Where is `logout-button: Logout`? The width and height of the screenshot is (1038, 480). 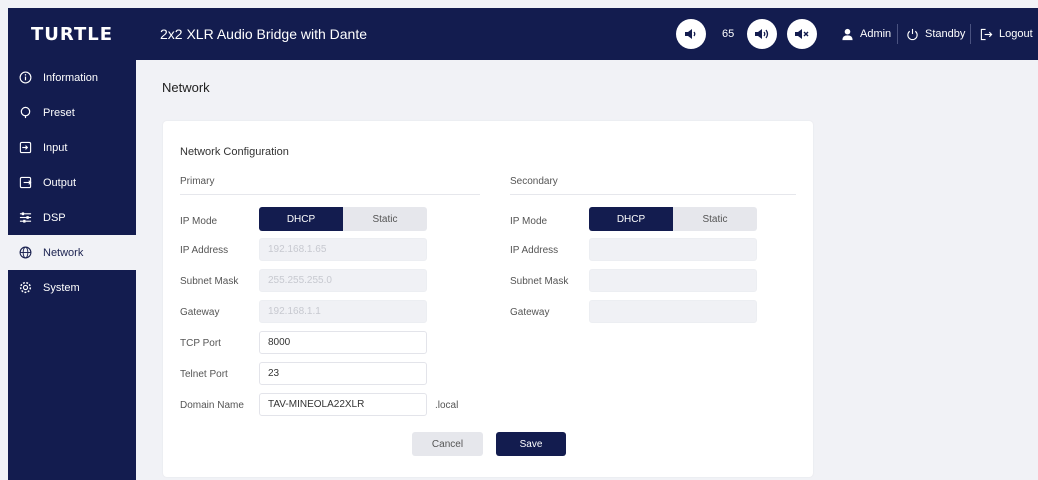
logout-button: Logout is located at coordinates (1006, 34).